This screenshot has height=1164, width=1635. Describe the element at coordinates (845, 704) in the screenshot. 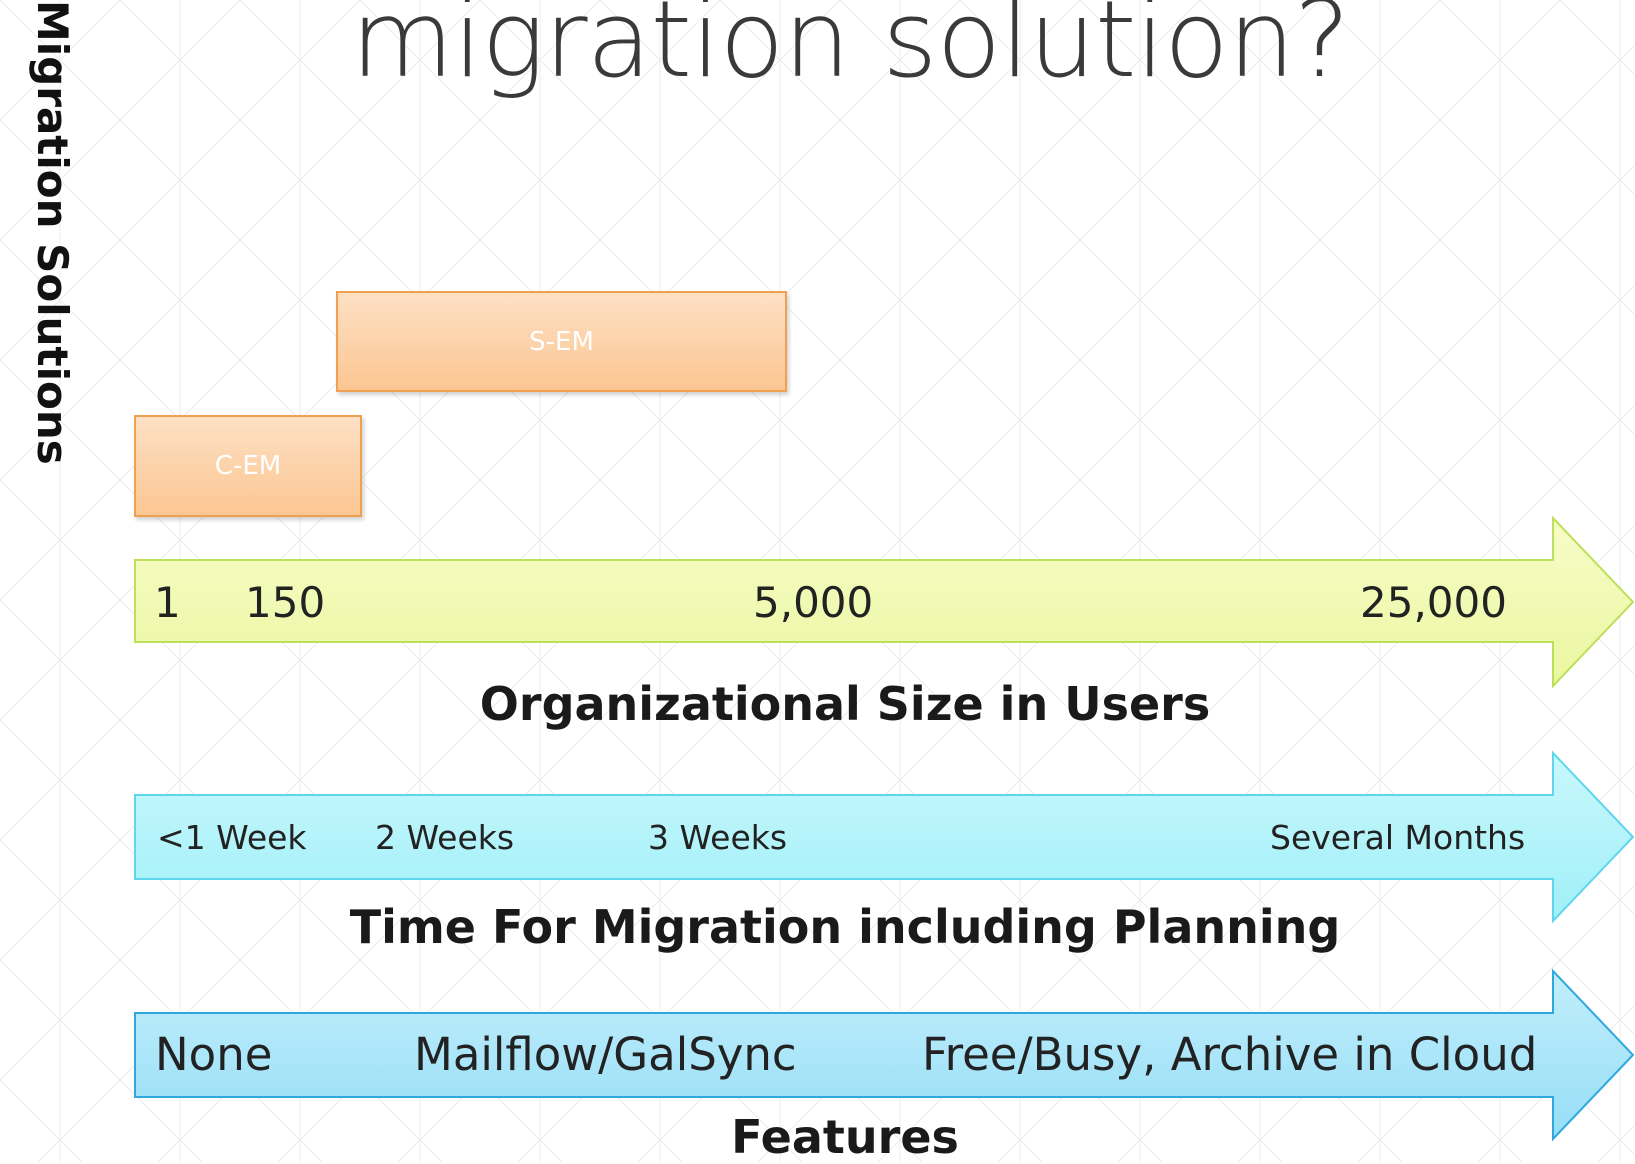

I see `size-axis-title: Organizational Size in Users` at that location.